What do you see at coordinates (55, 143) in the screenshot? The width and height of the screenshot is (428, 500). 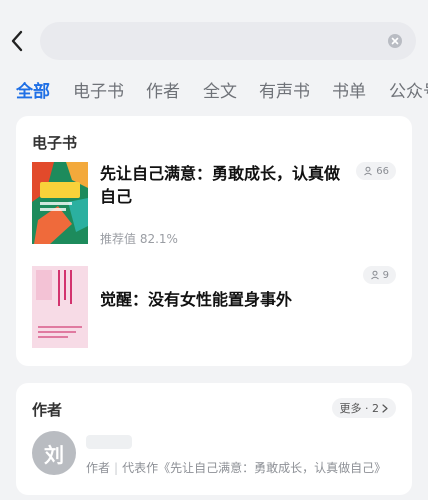 I see `ebooks-section-title: 电子书` at bounding box center [55, 143].